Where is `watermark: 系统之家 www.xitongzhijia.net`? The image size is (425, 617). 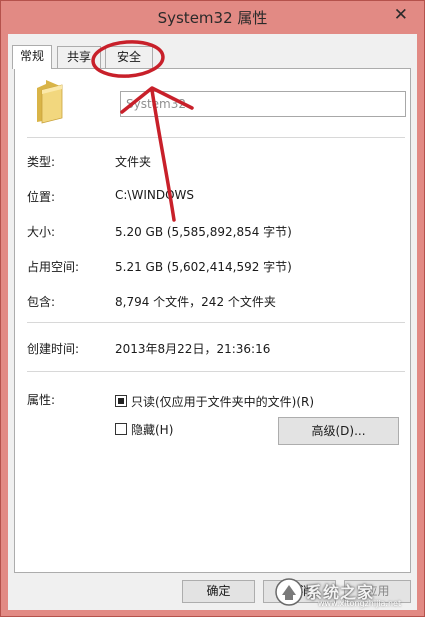 watermark: 系统之家 www.xitongzhijia.net is located at coordinates (347, 593).